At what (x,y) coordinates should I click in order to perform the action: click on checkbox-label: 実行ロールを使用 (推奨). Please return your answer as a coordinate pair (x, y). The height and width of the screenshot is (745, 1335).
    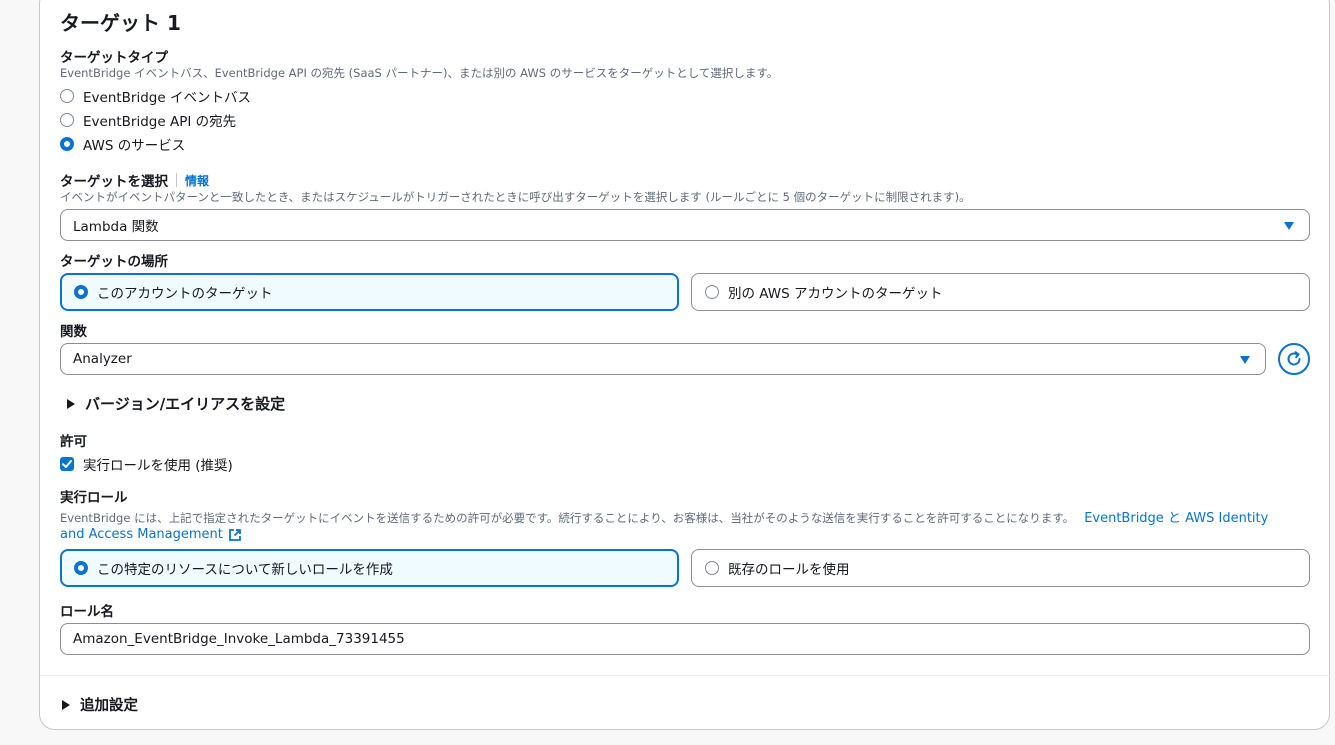
    Looking at the image, I should click on (158, 466).